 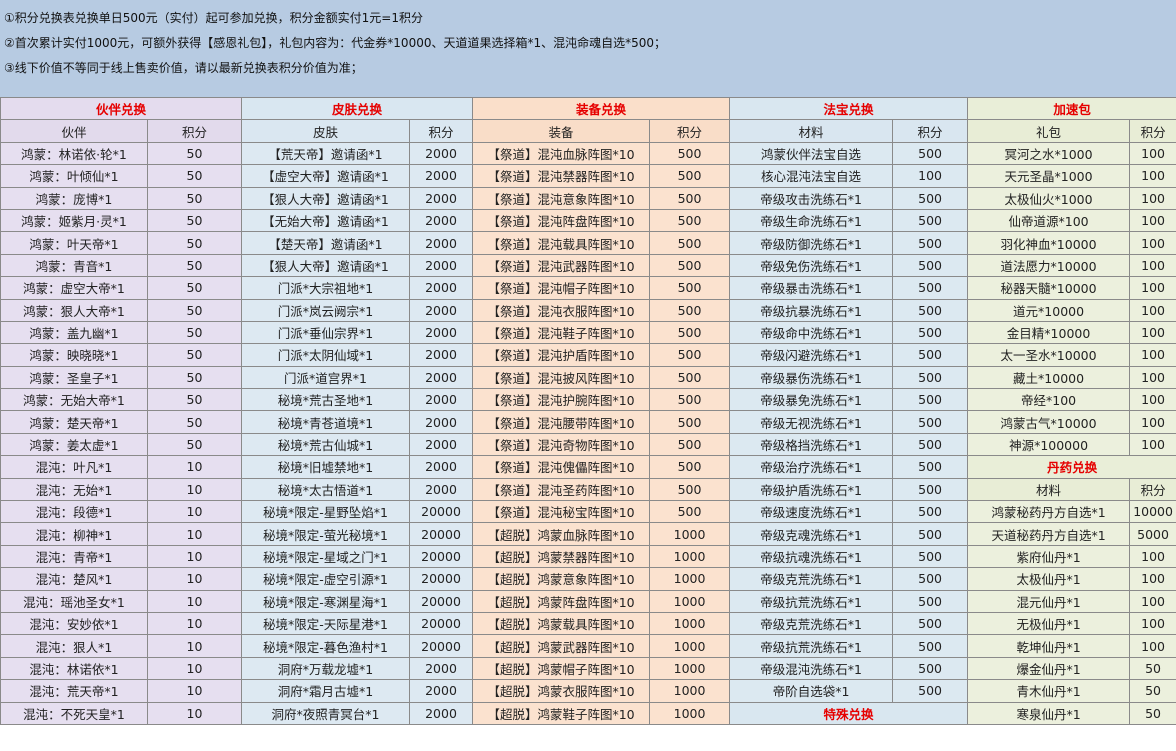 I want to click on column-header-row: 伙伴 积分 皮肤 积分 装备 积分 材料 积分 礼包 积分, so click(x=588, y=131).